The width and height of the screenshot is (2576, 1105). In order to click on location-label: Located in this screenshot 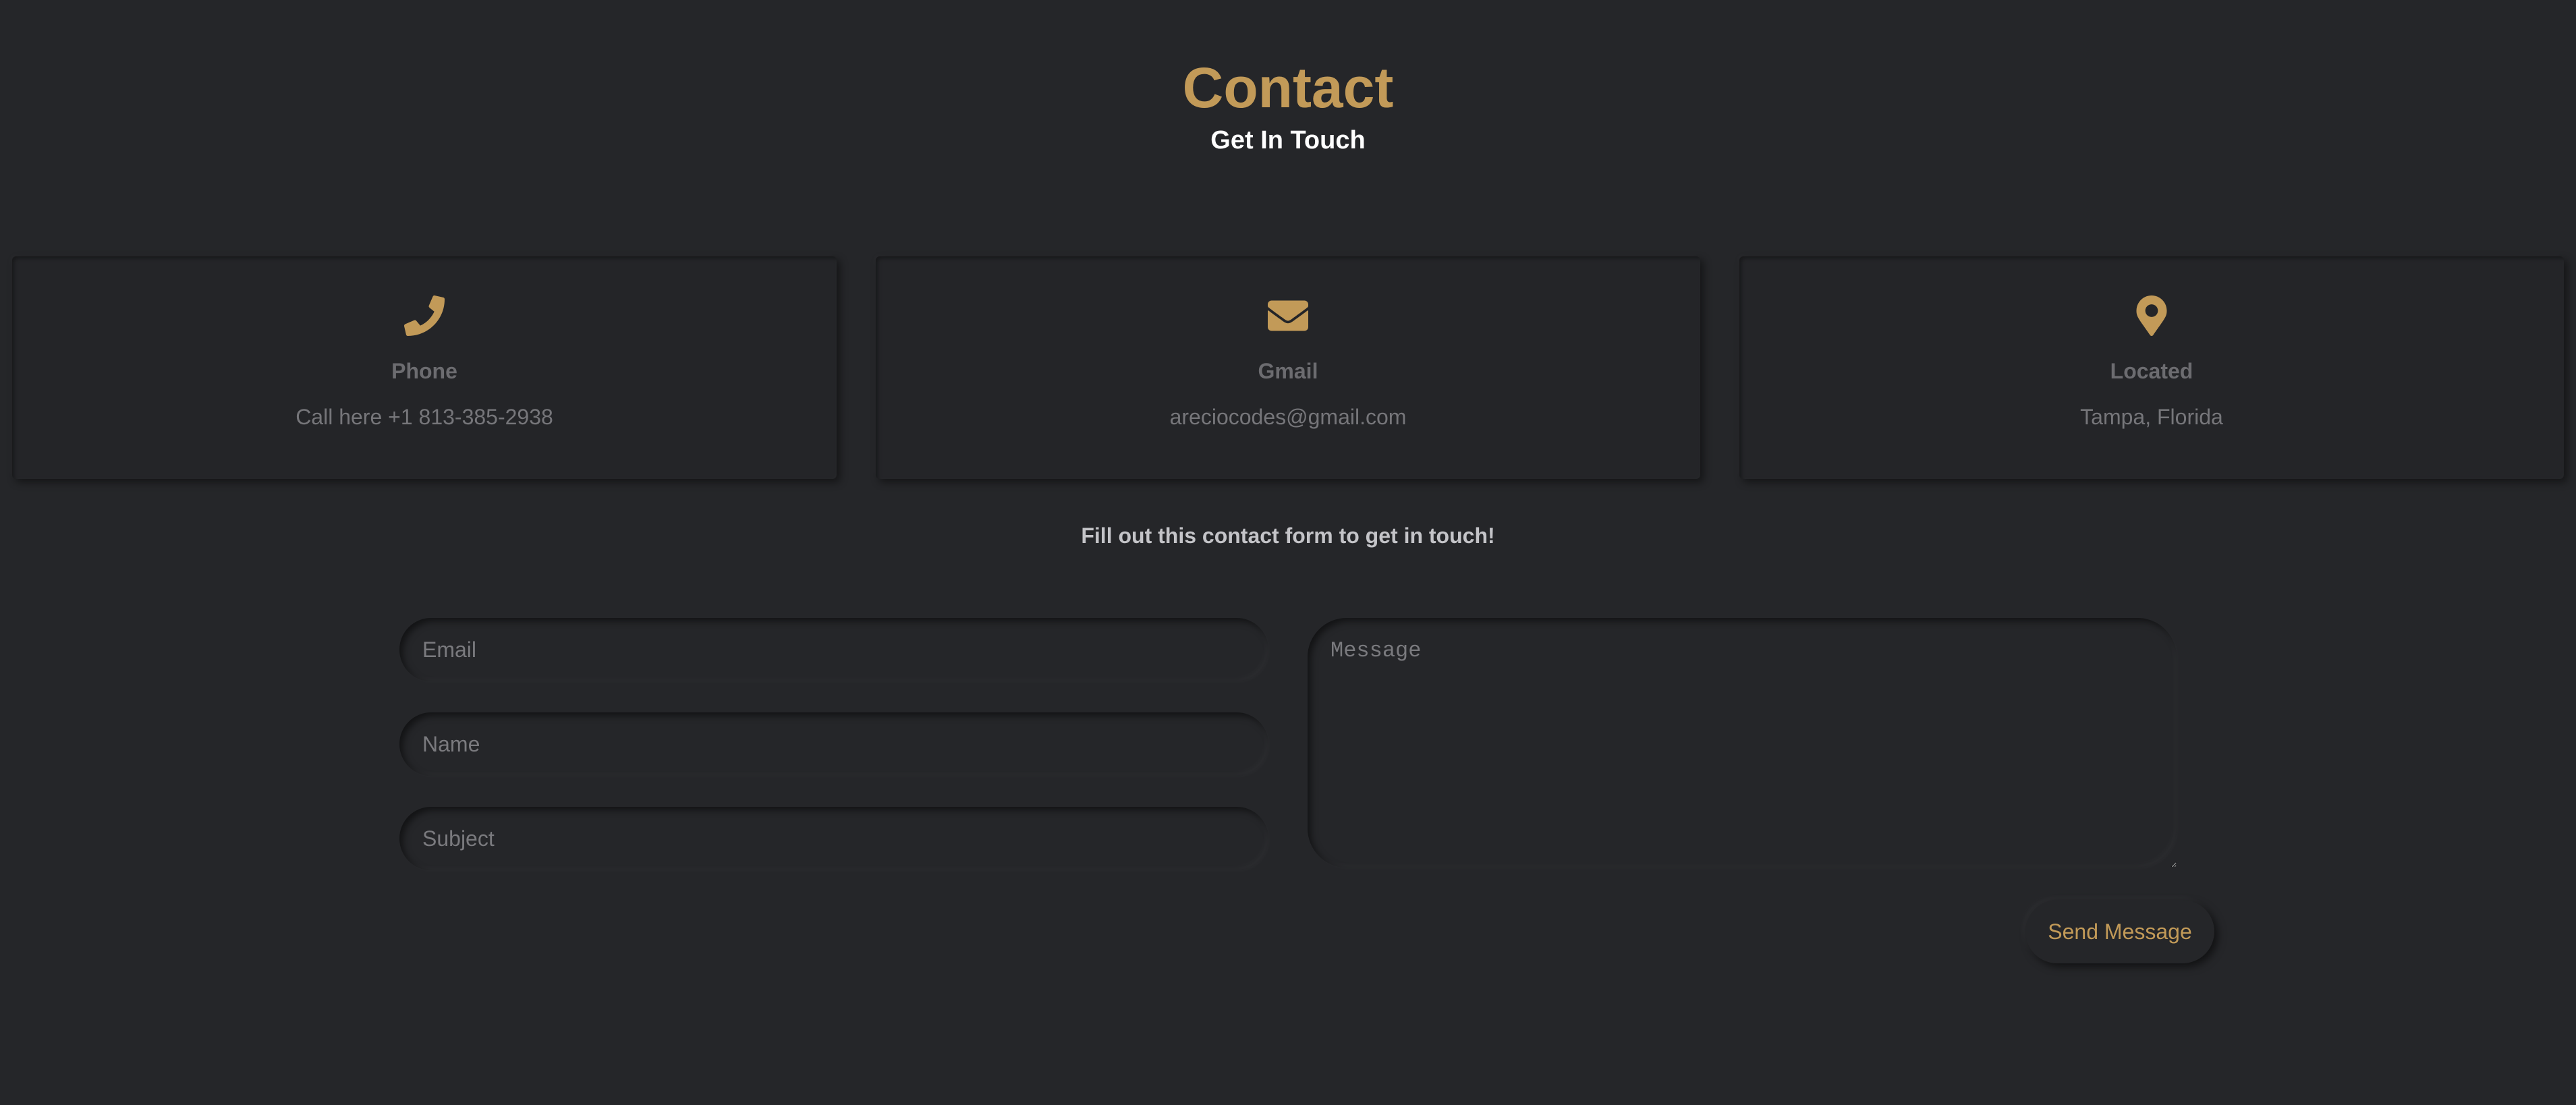, I will do `click(2151, 371)`.